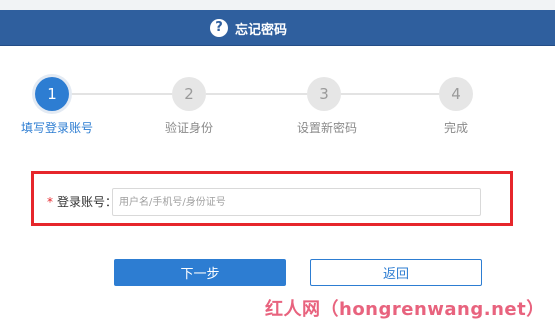 The image size is (555, 321). I want to click on next-button: 下一步, so click(200, 272).